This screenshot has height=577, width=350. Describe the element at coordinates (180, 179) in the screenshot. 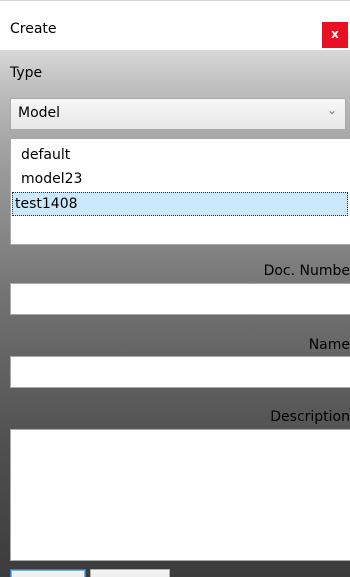

I see `list-item: model23` at that location.